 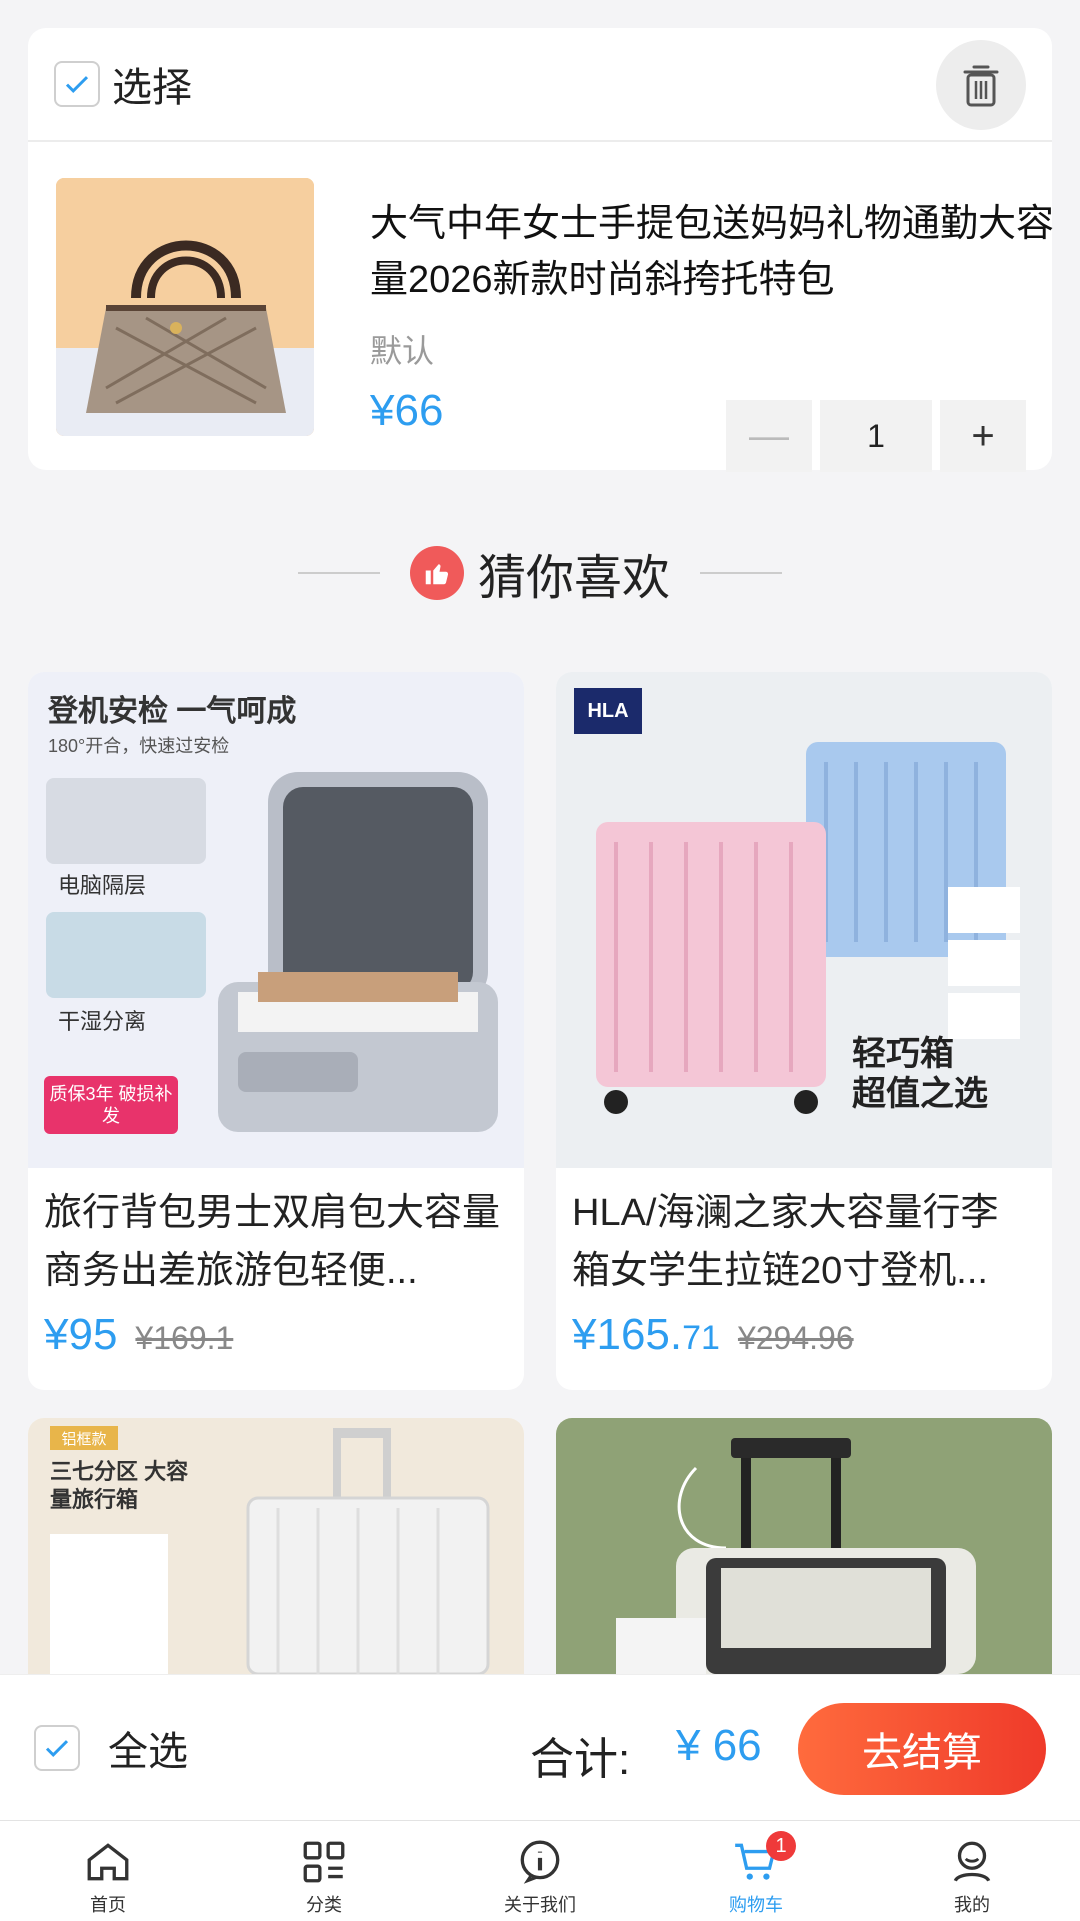 What do you see at coordinates (580, 1759) in the screenshot?
I see `total-label: 合计:` at bounding box center [580, 1759].